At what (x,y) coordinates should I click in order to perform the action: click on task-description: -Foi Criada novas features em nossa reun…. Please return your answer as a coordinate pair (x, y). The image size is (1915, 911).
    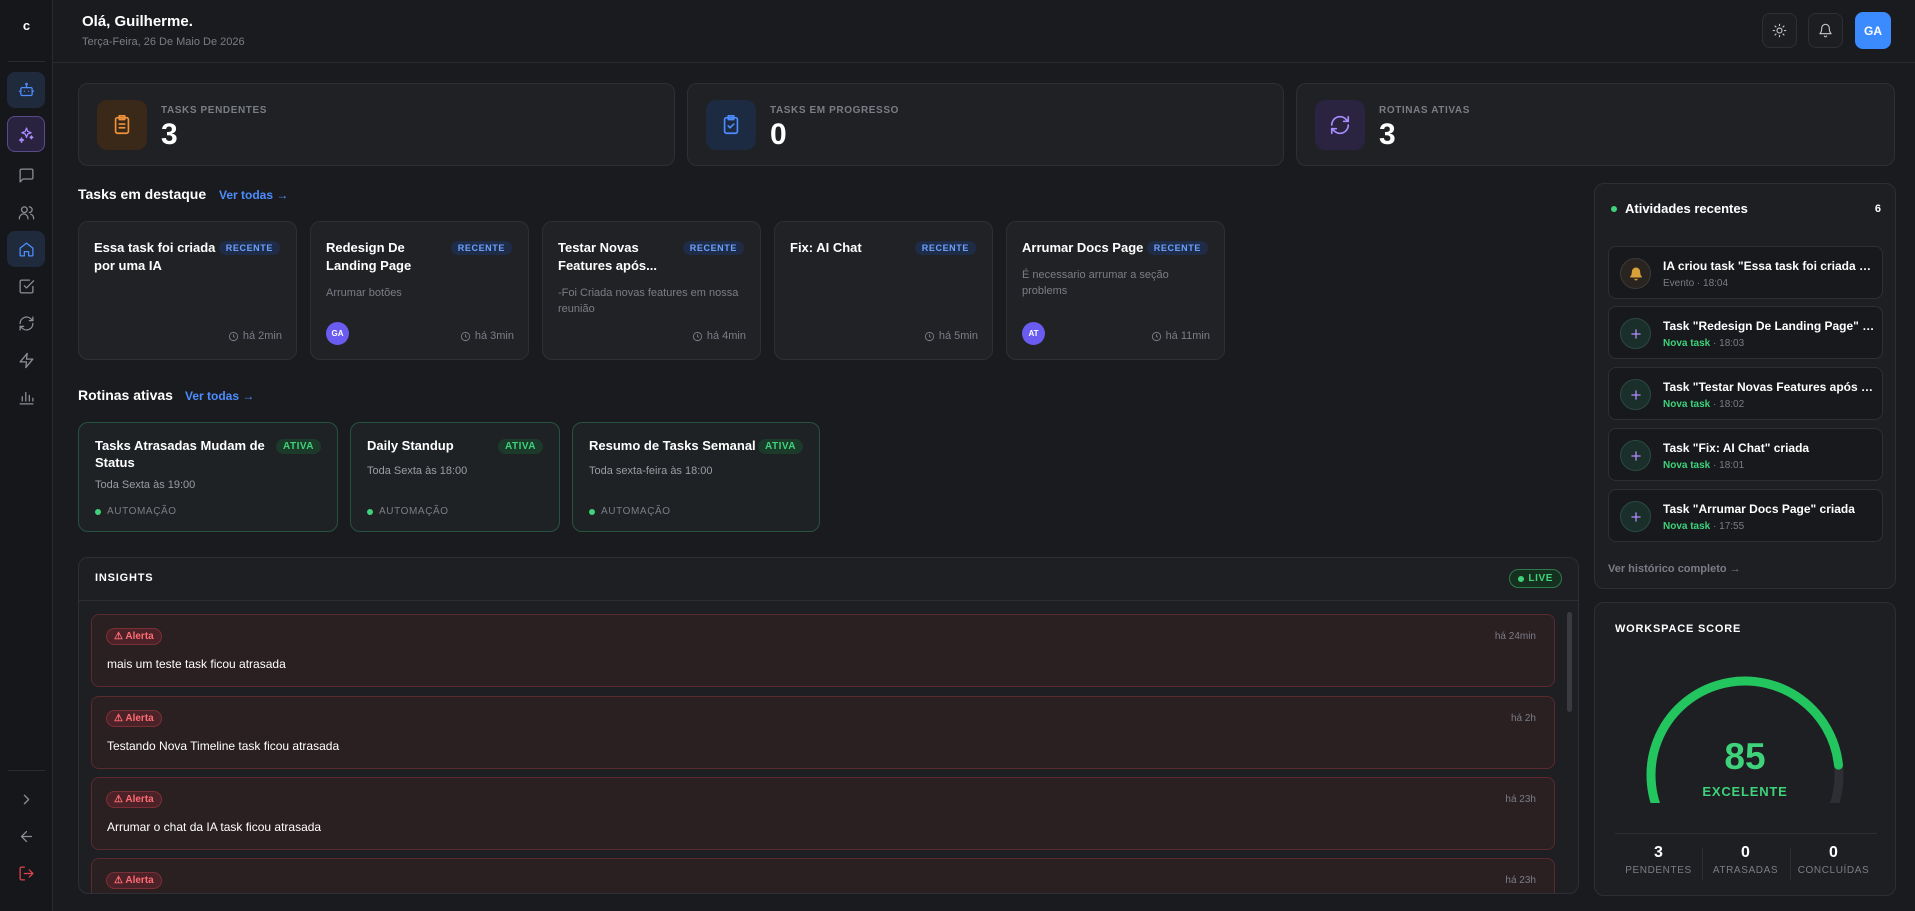
    Looking at the image, I should click on (648, 301).